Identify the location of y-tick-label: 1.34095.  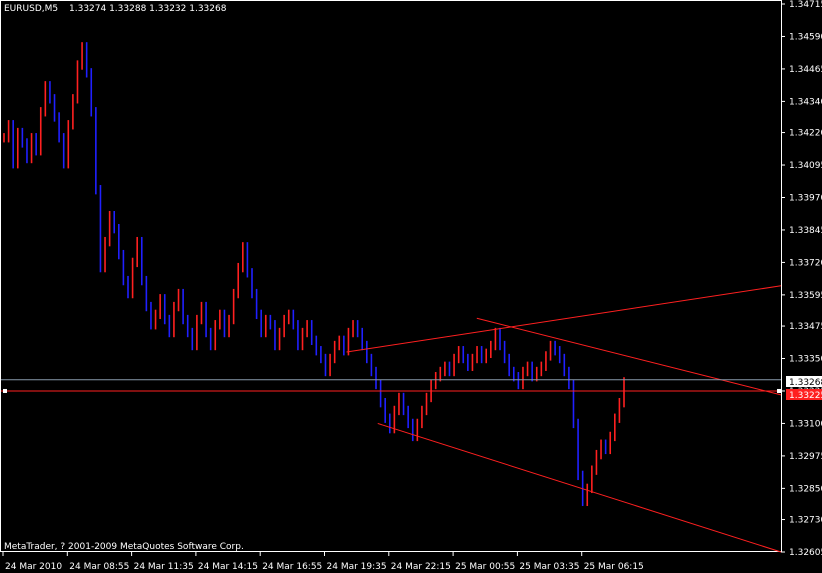
(805, 166).